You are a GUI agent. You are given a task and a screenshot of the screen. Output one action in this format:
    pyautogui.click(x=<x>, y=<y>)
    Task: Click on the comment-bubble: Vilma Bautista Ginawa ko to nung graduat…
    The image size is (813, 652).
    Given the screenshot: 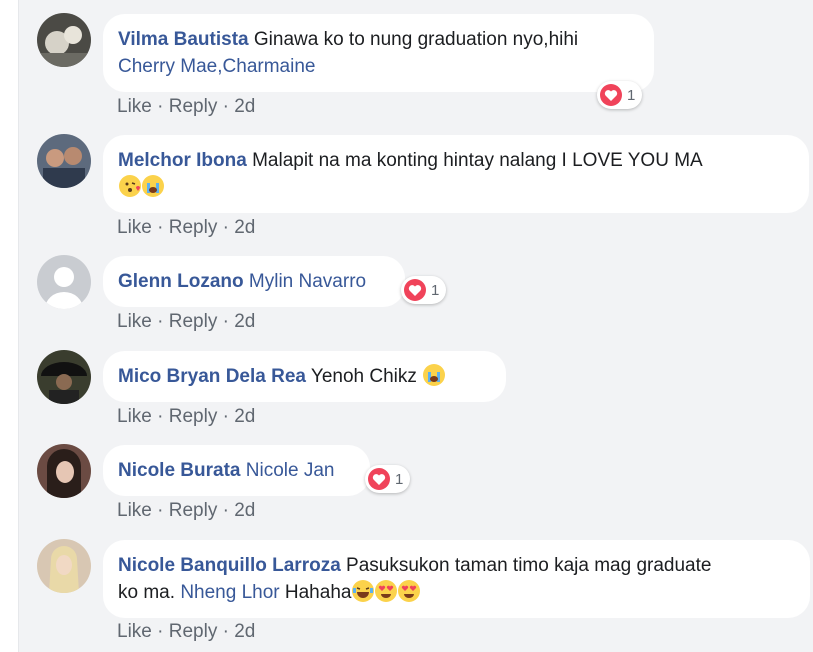 What is the action you would take?
    pyautogui.click(x=378, y=53)
    